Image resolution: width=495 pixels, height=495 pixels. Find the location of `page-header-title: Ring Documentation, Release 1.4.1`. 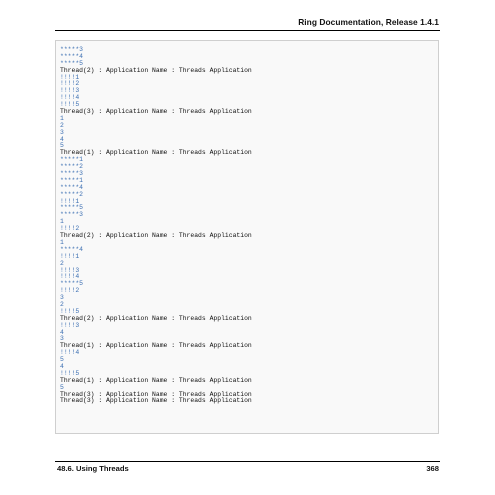

page-header-title: Ring Documentation, Release 1.4.1 is located at coordinates (368, 22).